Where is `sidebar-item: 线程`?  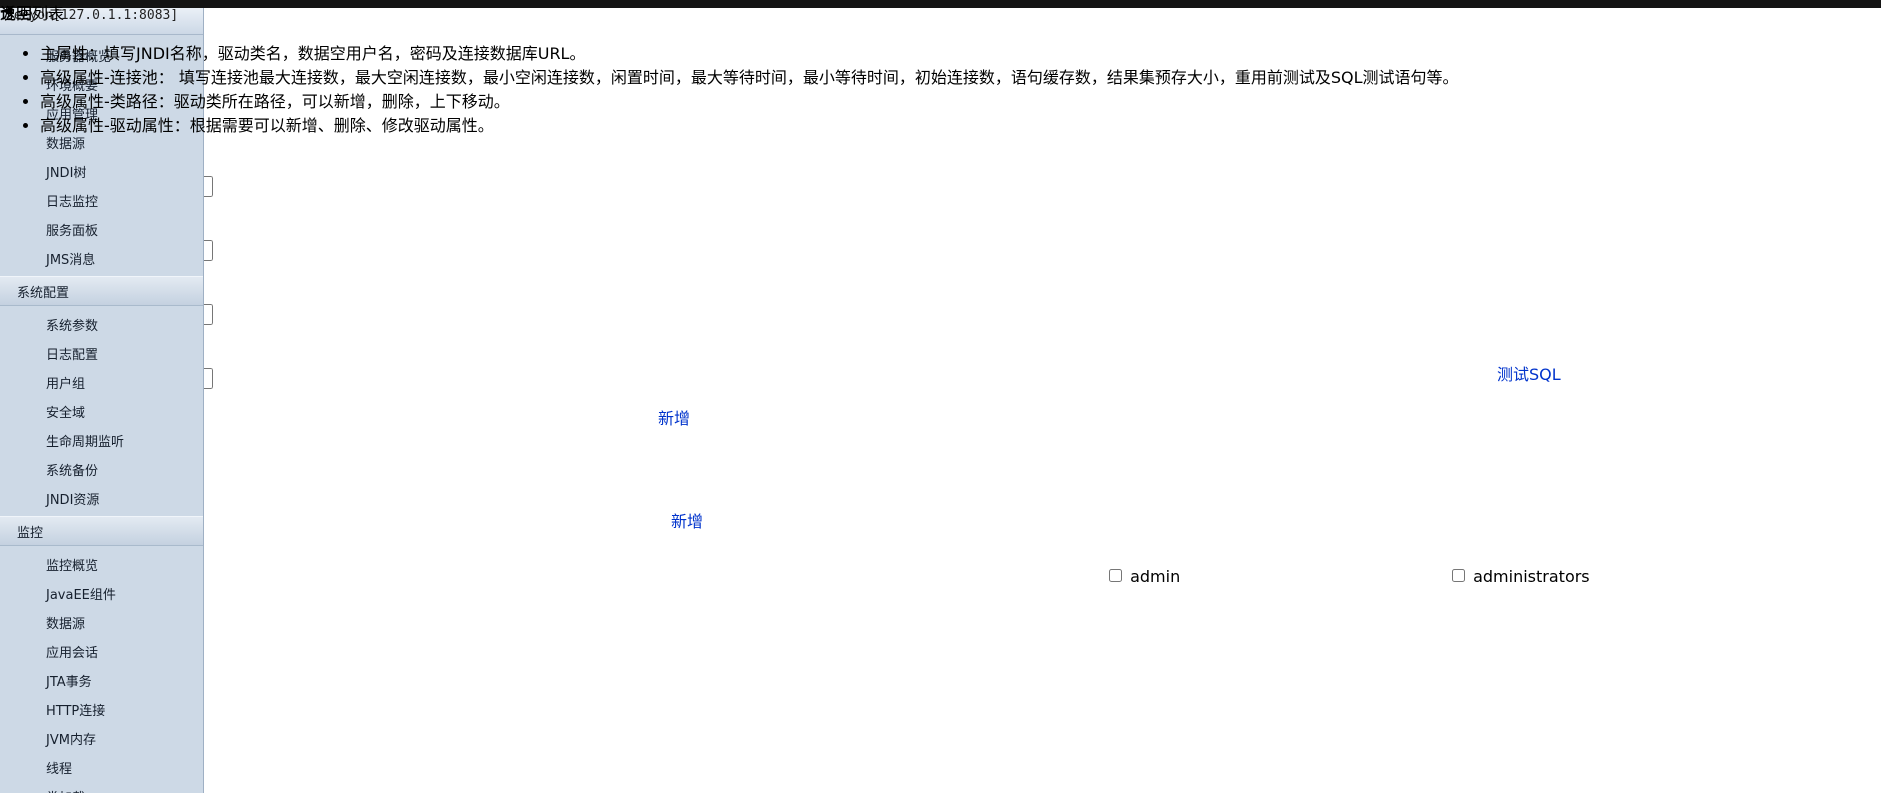
sidebar-item: 线程 is located at coordinates (101, 767).